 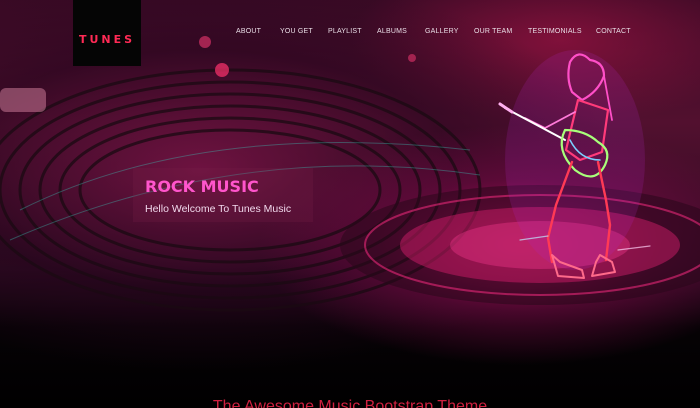 I want to click on nav-item-albums: ALBUMS, so click(x=392, y=31).